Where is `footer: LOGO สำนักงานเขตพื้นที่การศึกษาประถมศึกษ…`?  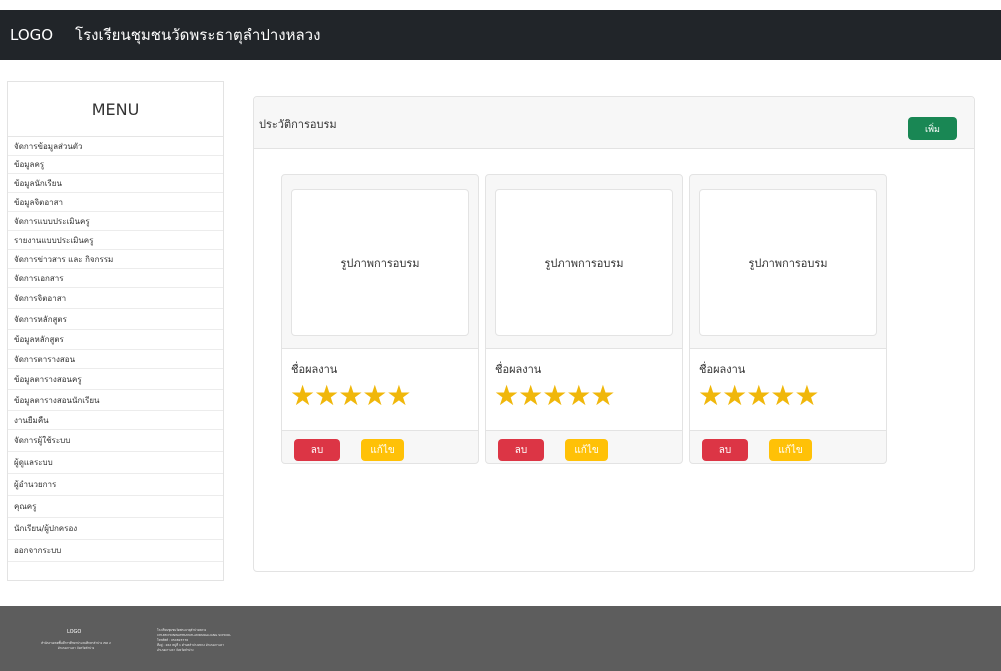
footer: LOGO สำนักงานเขตพื้นที่การศึกษาประถมศึกษ… is located at coordinates (500, 638).